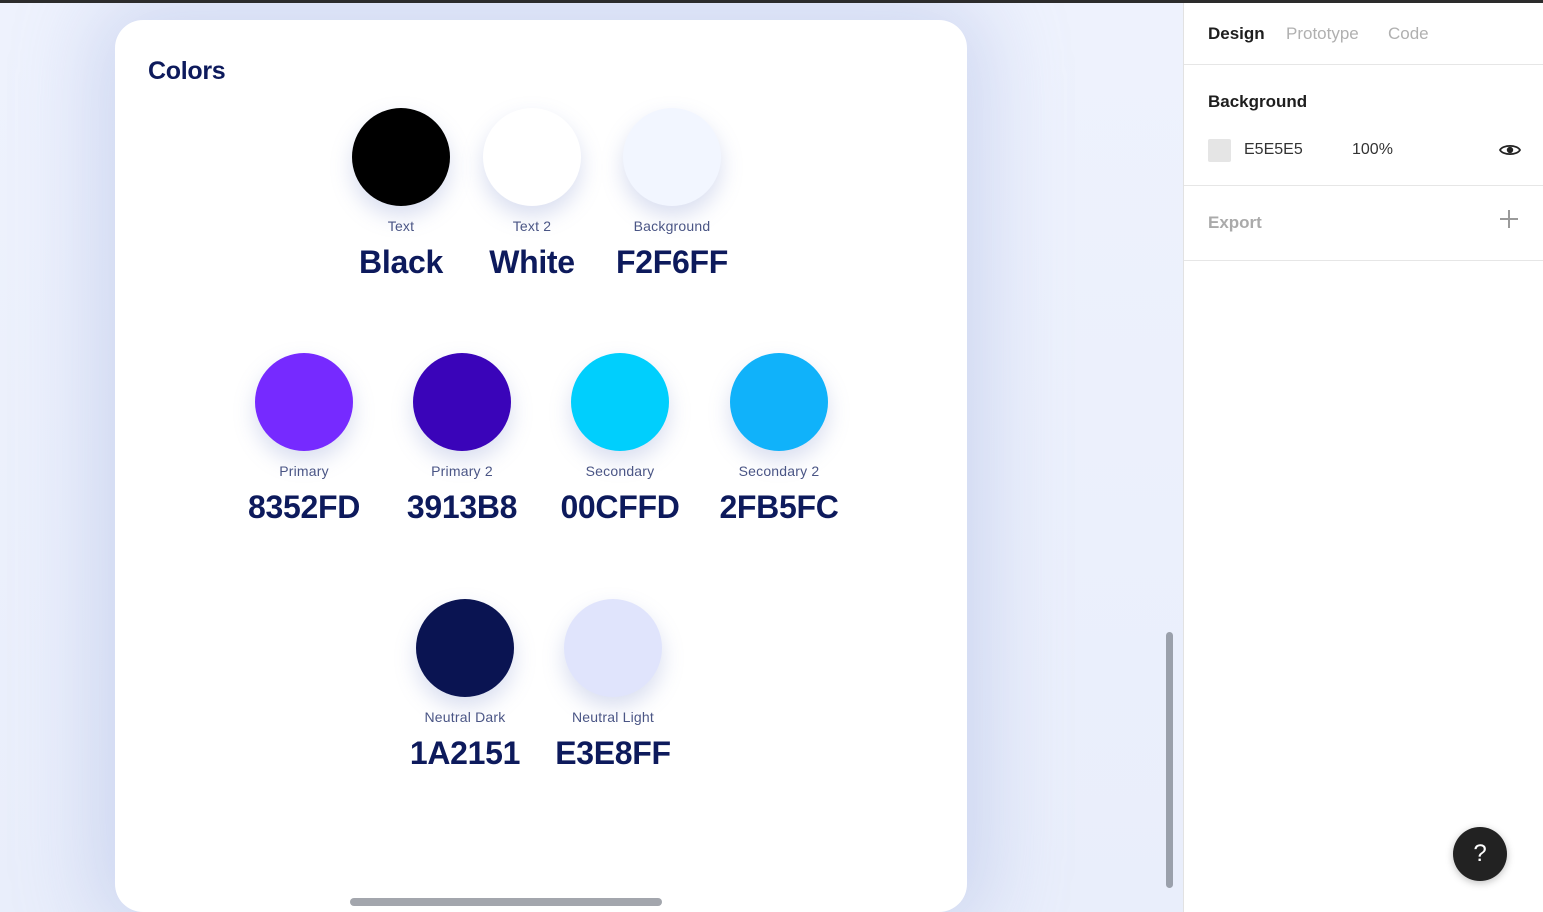  I want to click on swatch-text-2: Text 2 White, so click(532, 194).